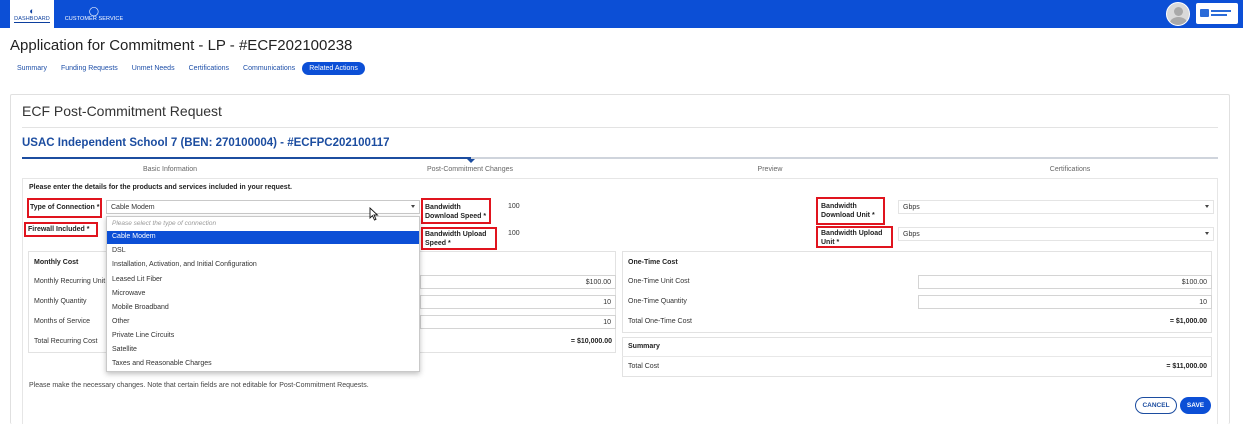 The width and height of the screenshot is (1243, 424). What do you see at coordinates (653, 262) in the screenshot?
I see `one-time-cost-heading: One-Time Cost` at bounding box center [653, 262].